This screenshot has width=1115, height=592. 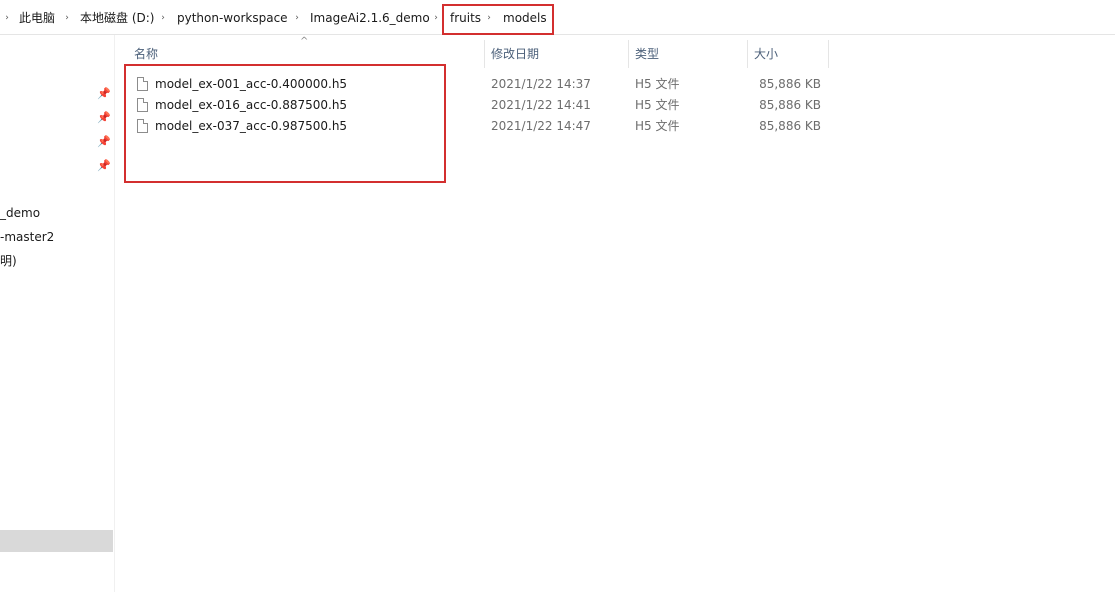 I want to click on nav-item-selected, so click(x=56, y=541).